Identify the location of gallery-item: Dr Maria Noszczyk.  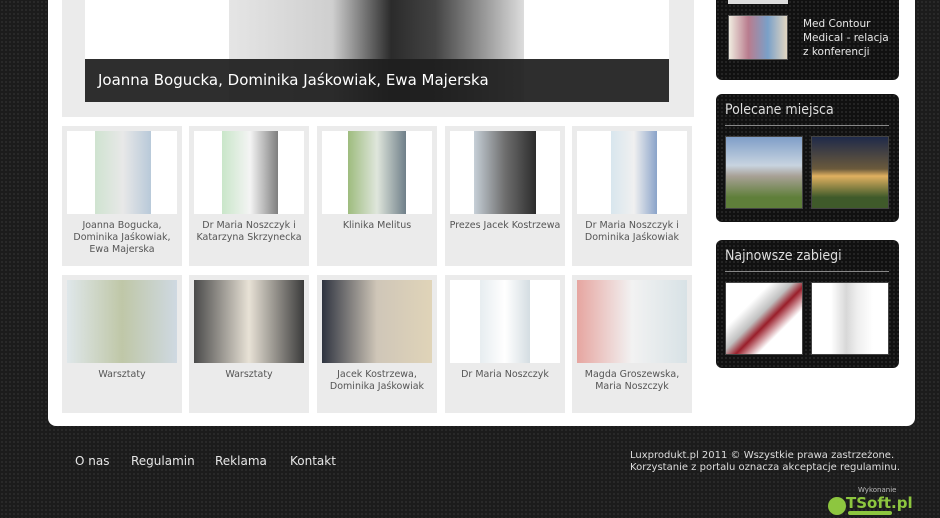
(505, 344).